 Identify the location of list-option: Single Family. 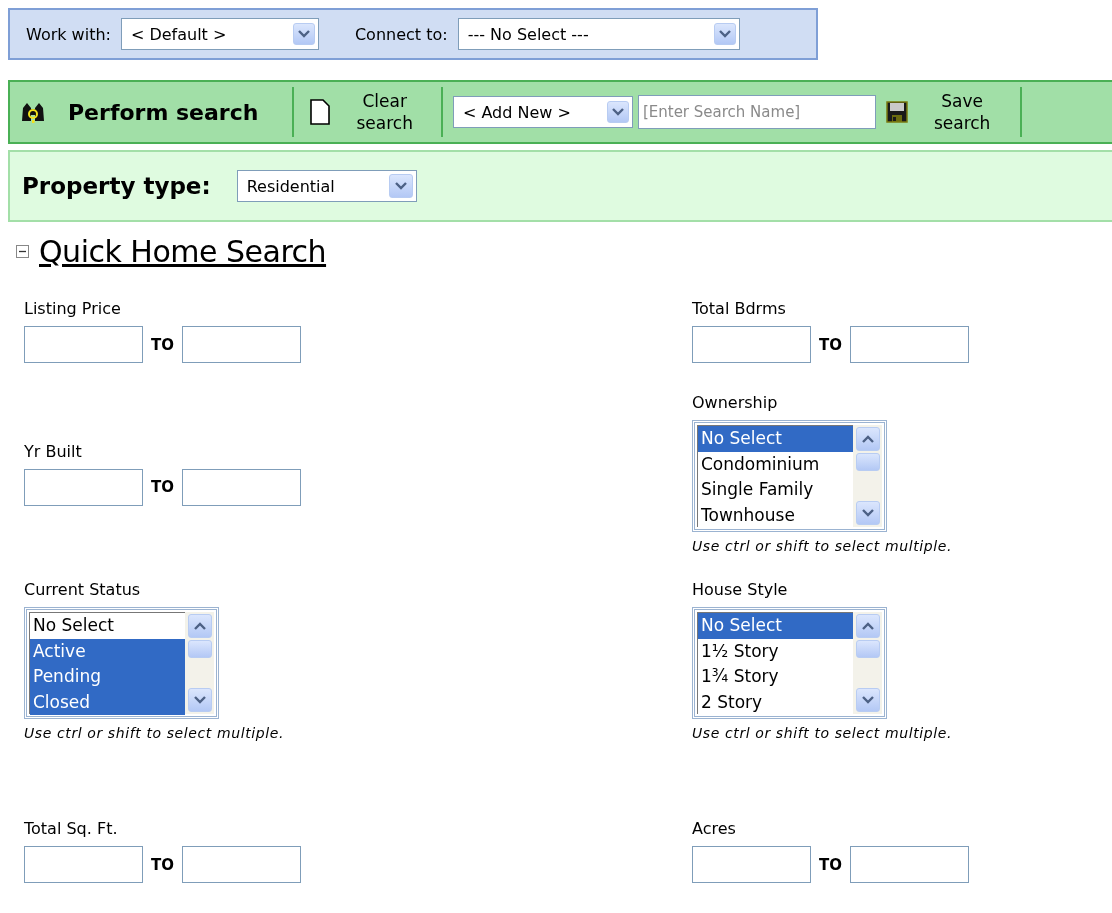
(775, 490).